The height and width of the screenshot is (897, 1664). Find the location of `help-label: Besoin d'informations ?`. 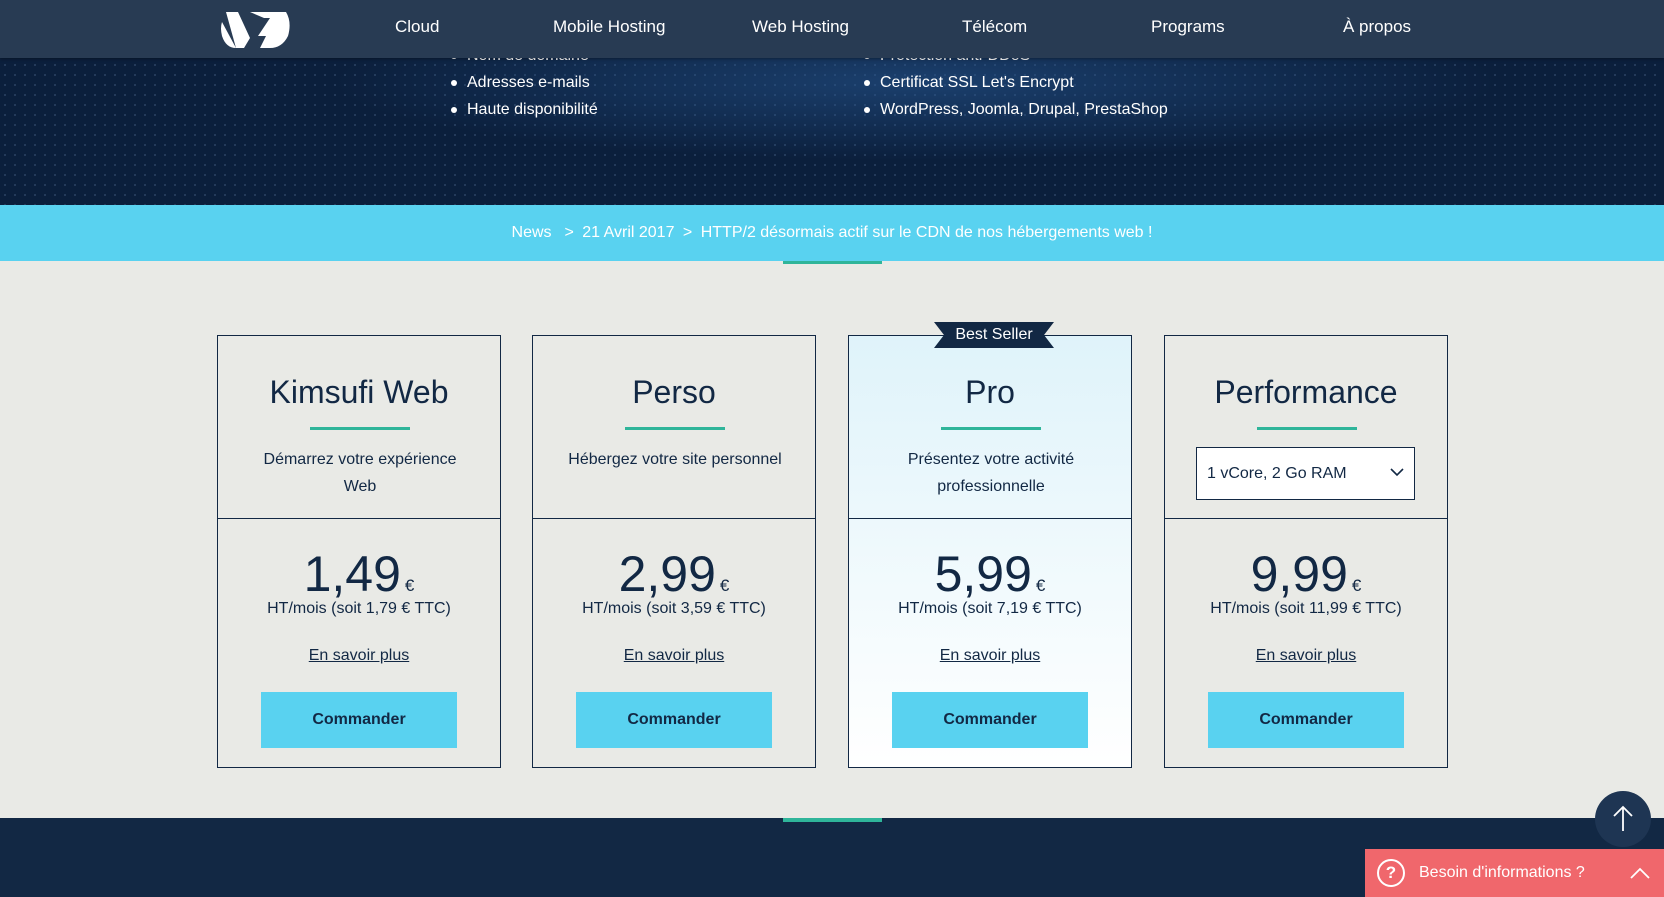

help-label: Besoin d'informations ? is located at coordinates (1502, 872).